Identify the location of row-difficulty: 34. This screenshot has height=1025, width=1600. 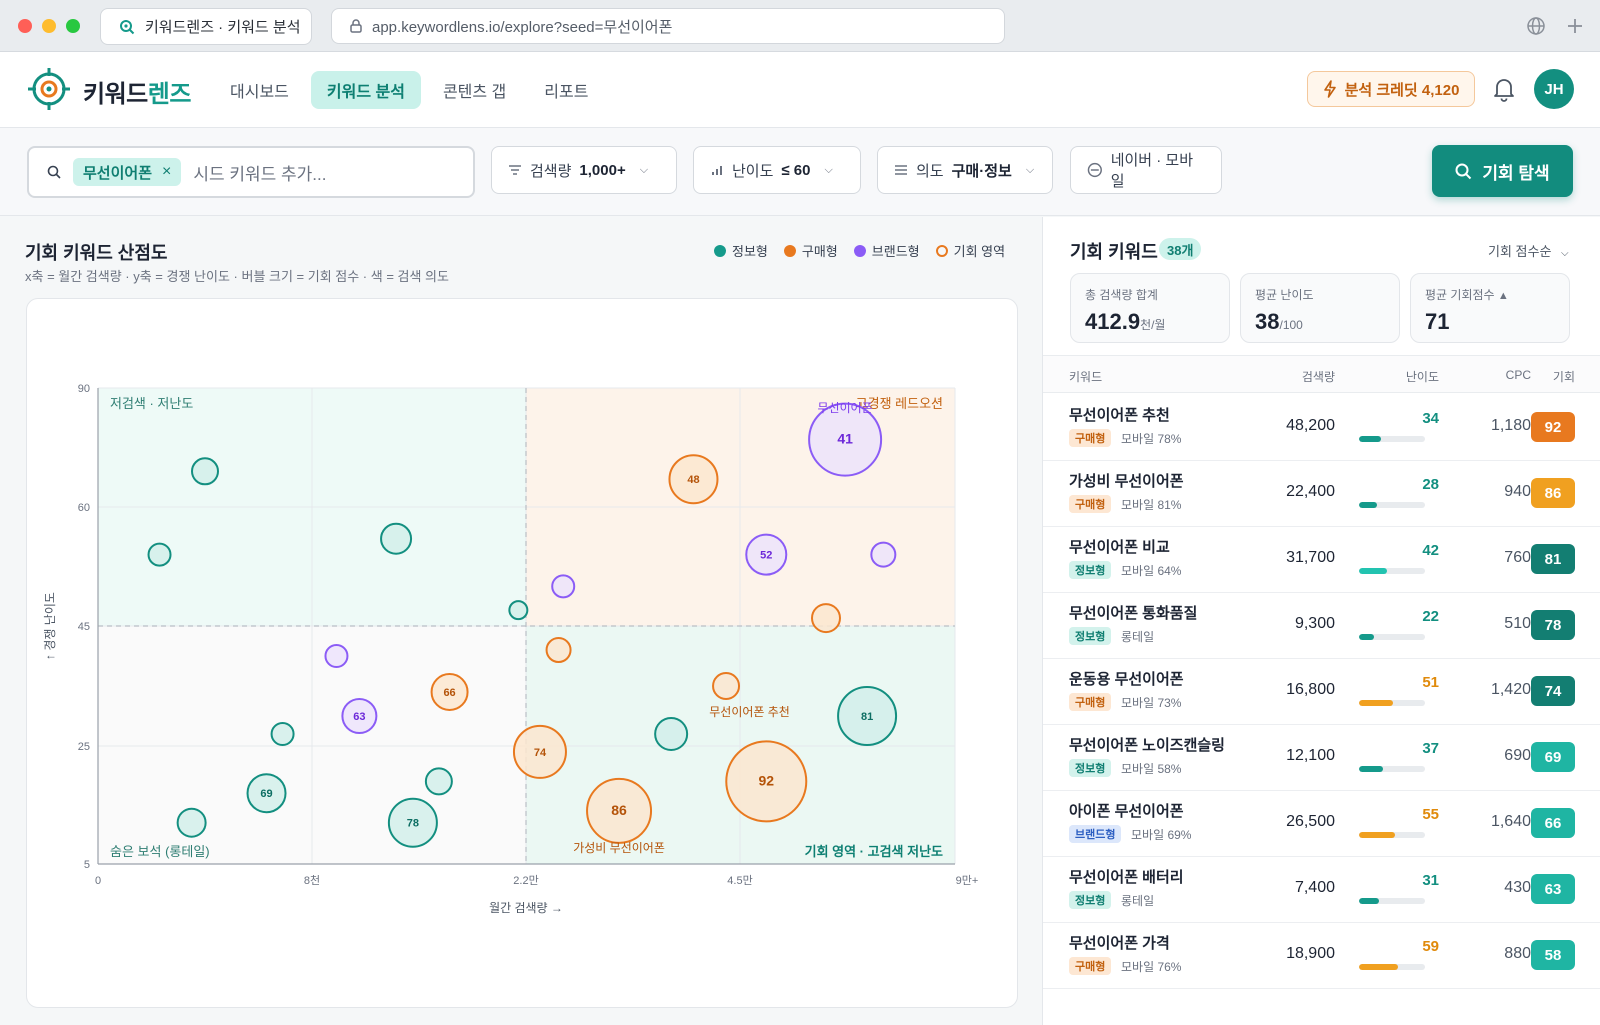
(1430, 418).